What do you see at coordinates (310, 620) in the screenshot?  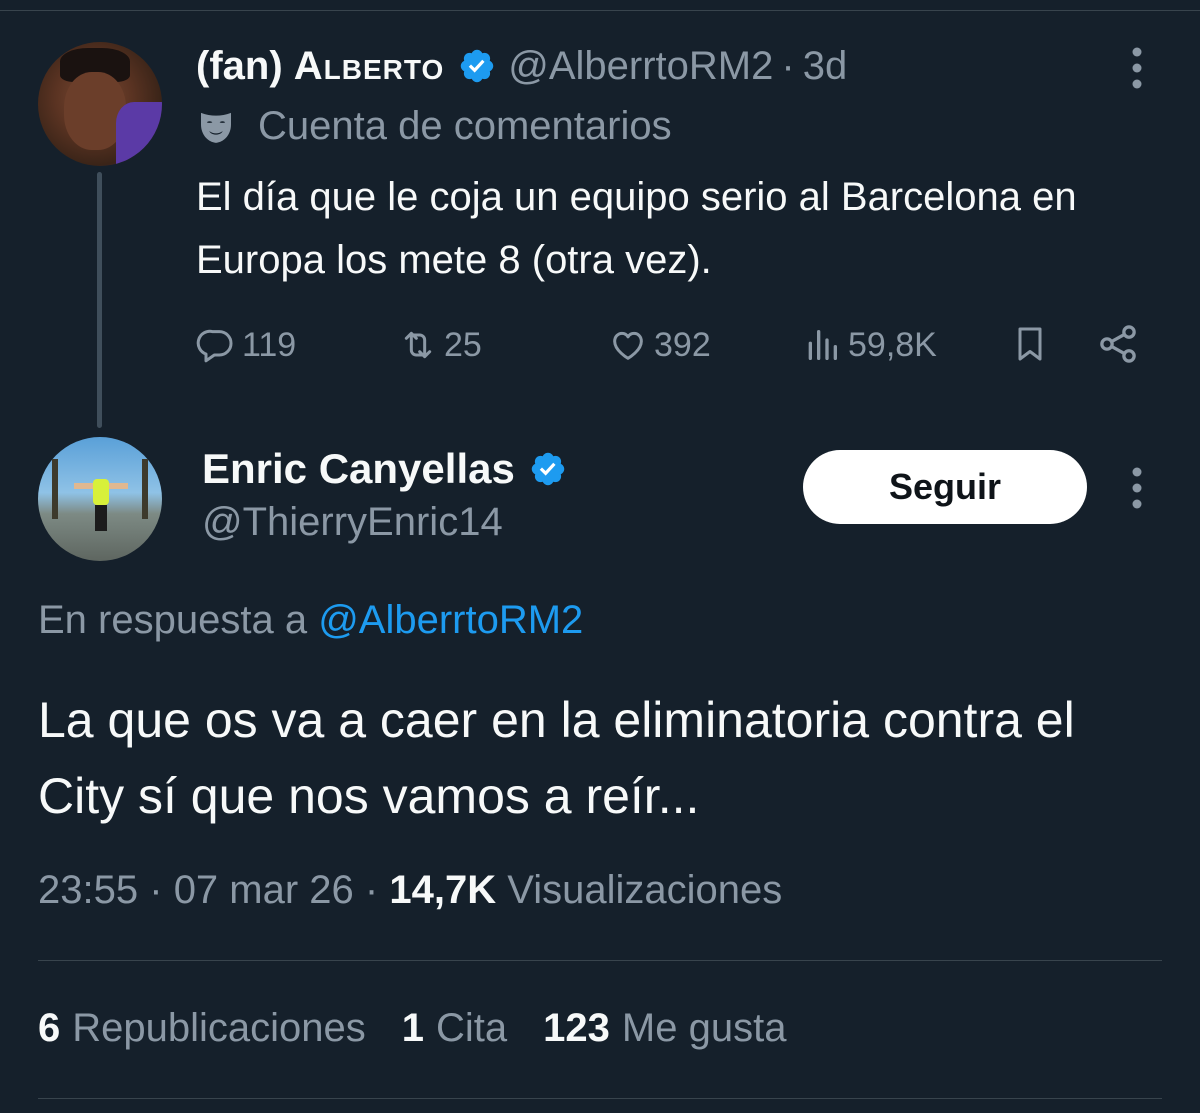 I see `reply-context: En respuesta a @AlberrtoRM2` at bounding box center [310, 620].